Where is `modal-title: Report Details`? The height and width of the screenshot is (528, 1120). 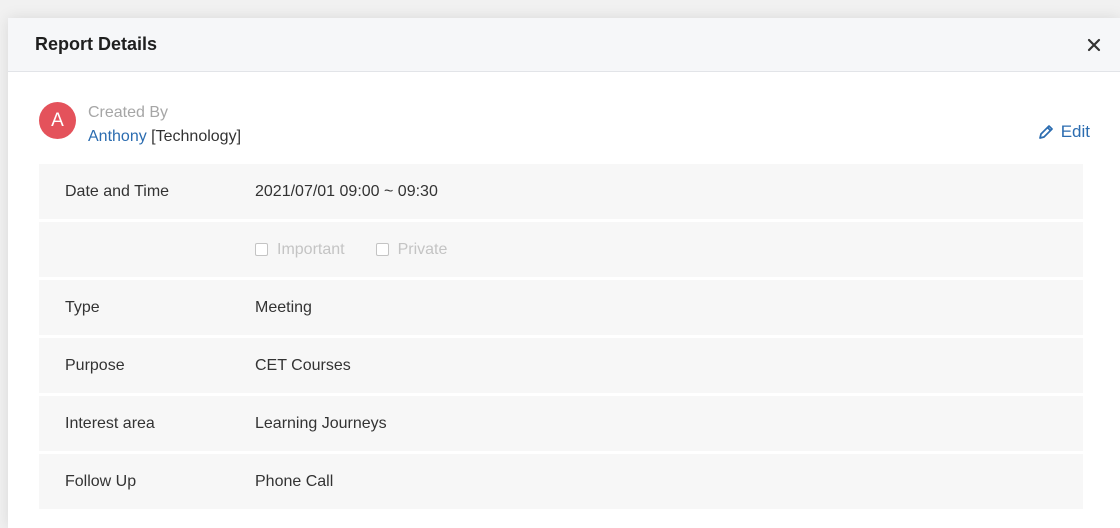 modal-title: Report Details is located at coordinates (96, 44).